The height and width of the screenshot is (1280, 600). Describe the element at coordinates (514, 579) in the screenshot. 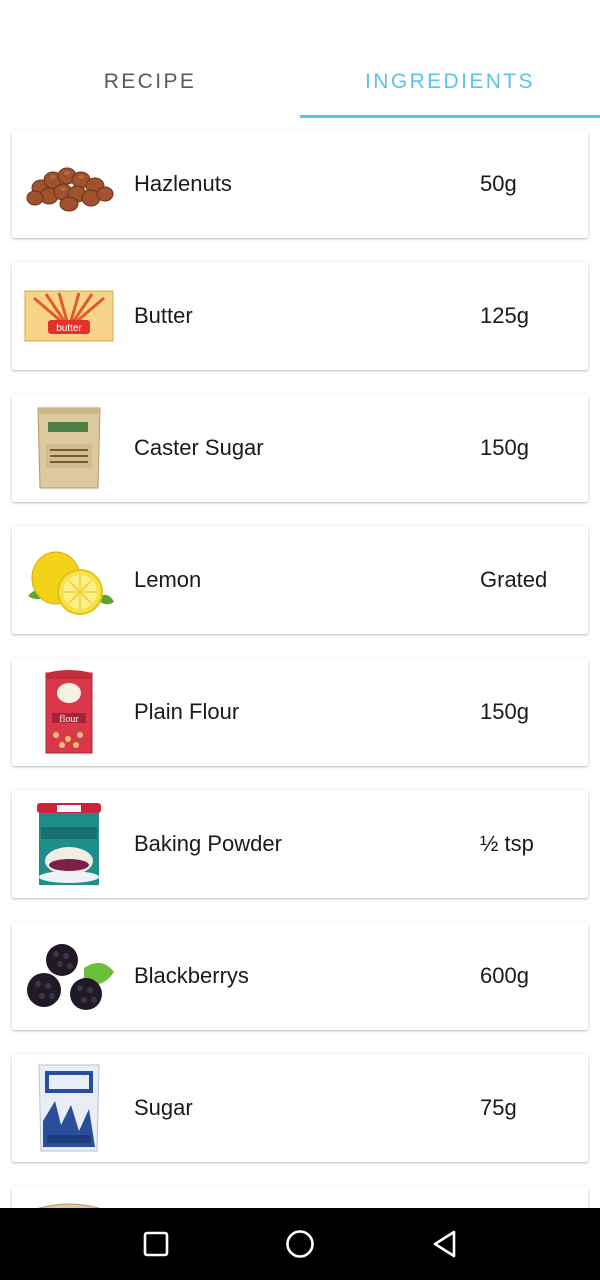

I see `ingredient-amount: Grated` at that location.